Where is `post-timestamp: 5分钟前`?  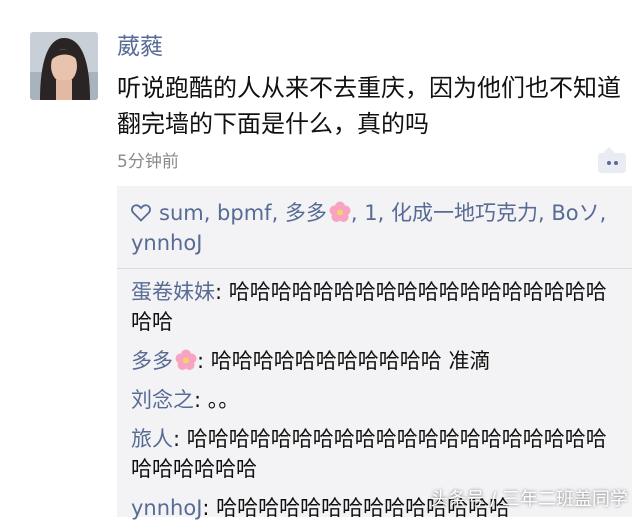 post-timestamp: 5分钟前 is located at coordinates (148, 162).